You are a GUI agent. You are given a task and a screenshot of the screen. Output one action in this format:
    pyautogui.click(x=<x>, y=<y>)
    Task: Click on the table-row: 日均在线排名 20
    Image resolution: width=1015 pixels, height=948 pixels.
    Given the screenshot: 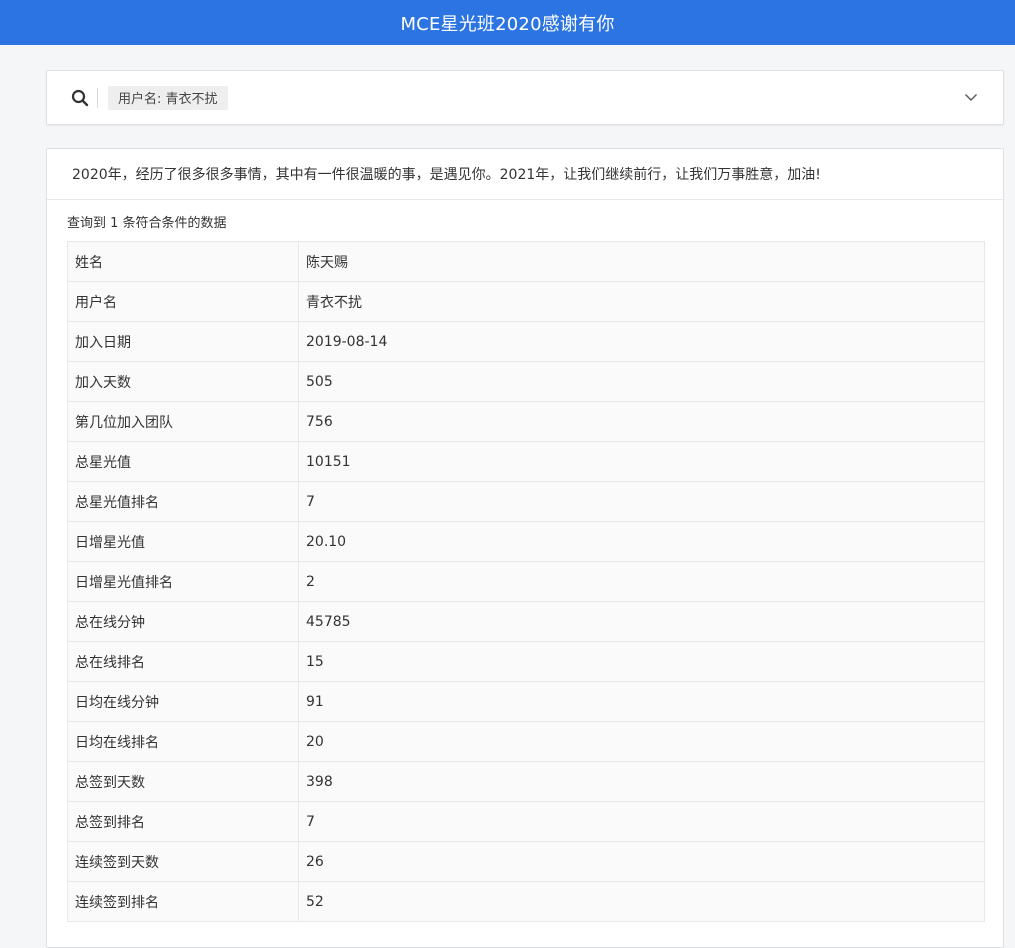 What is the action you would take?
    pyautogui.click(x=526, y=741)
    